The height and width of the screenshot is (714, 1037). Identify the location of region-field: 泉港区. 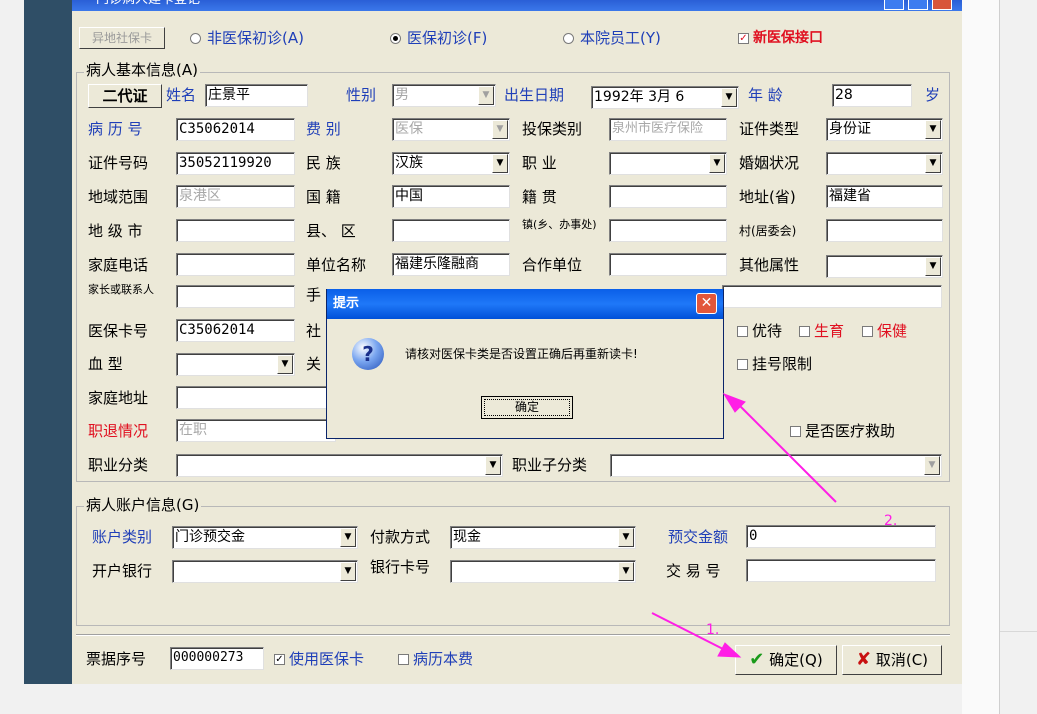
(235, 196).